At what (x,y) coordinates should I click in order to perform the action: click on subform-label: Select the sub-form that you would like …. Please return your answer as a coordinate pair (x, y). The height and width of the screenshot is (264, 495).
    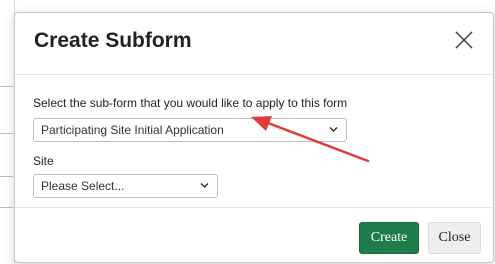
    Looking at the image, I should click on (190, 103).